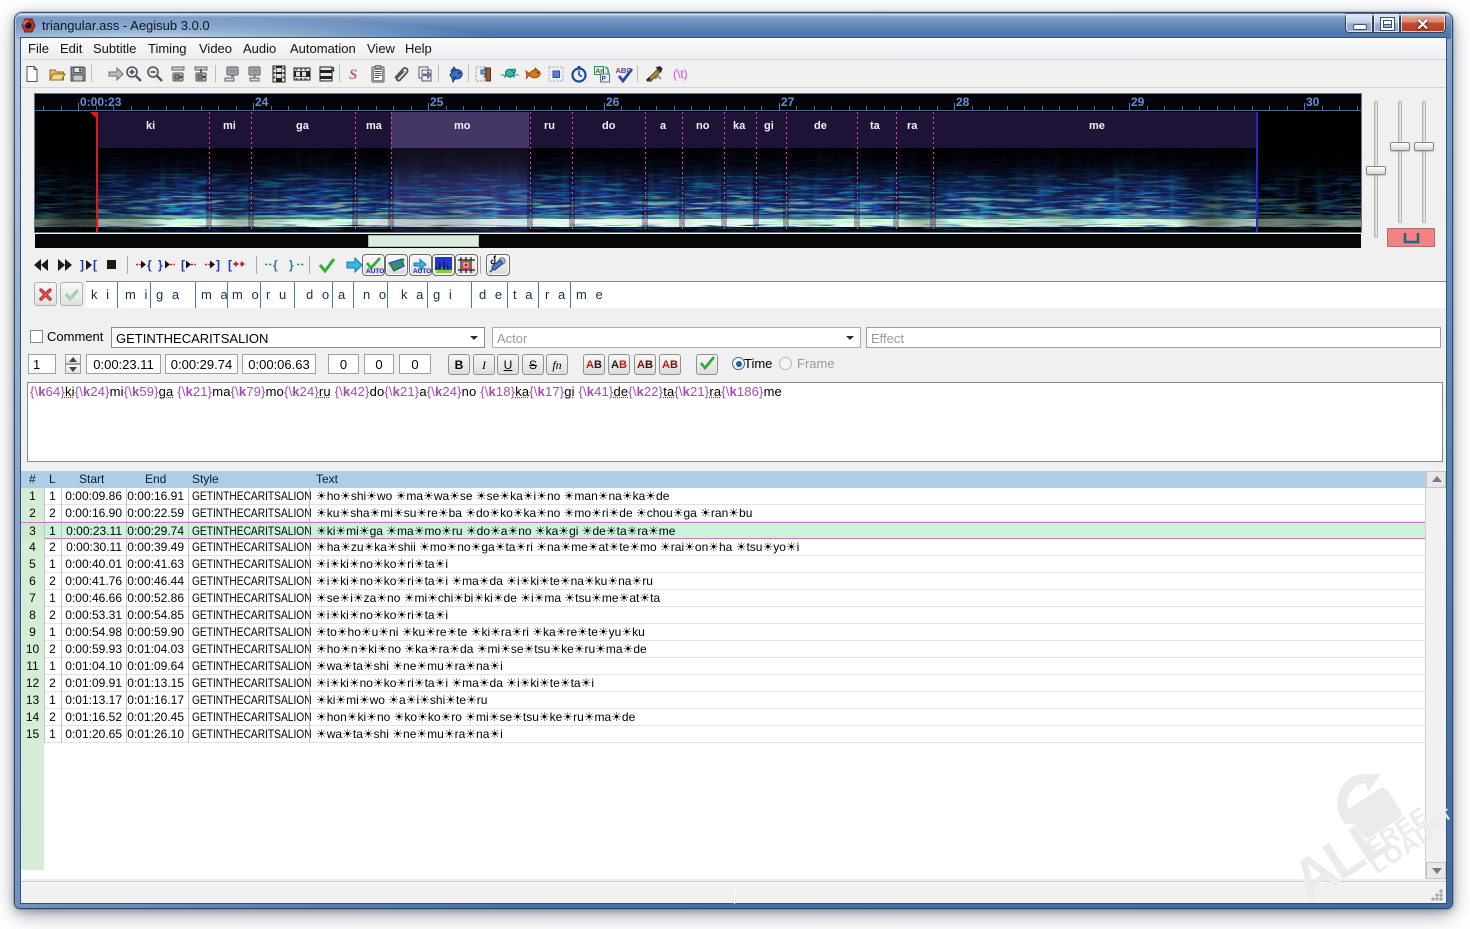 The image size is (1470, 929). I want to click on svg-text: 4, so click(333, 70).